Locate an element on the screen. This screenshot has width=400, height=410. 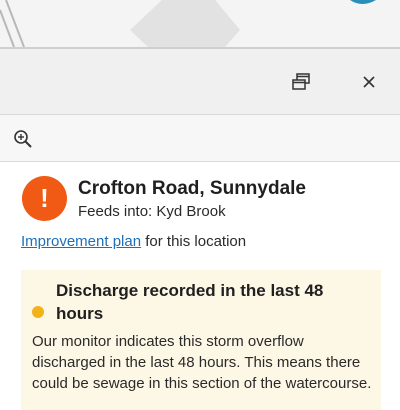
window-restore-icon is located at coordinates (301, 81).